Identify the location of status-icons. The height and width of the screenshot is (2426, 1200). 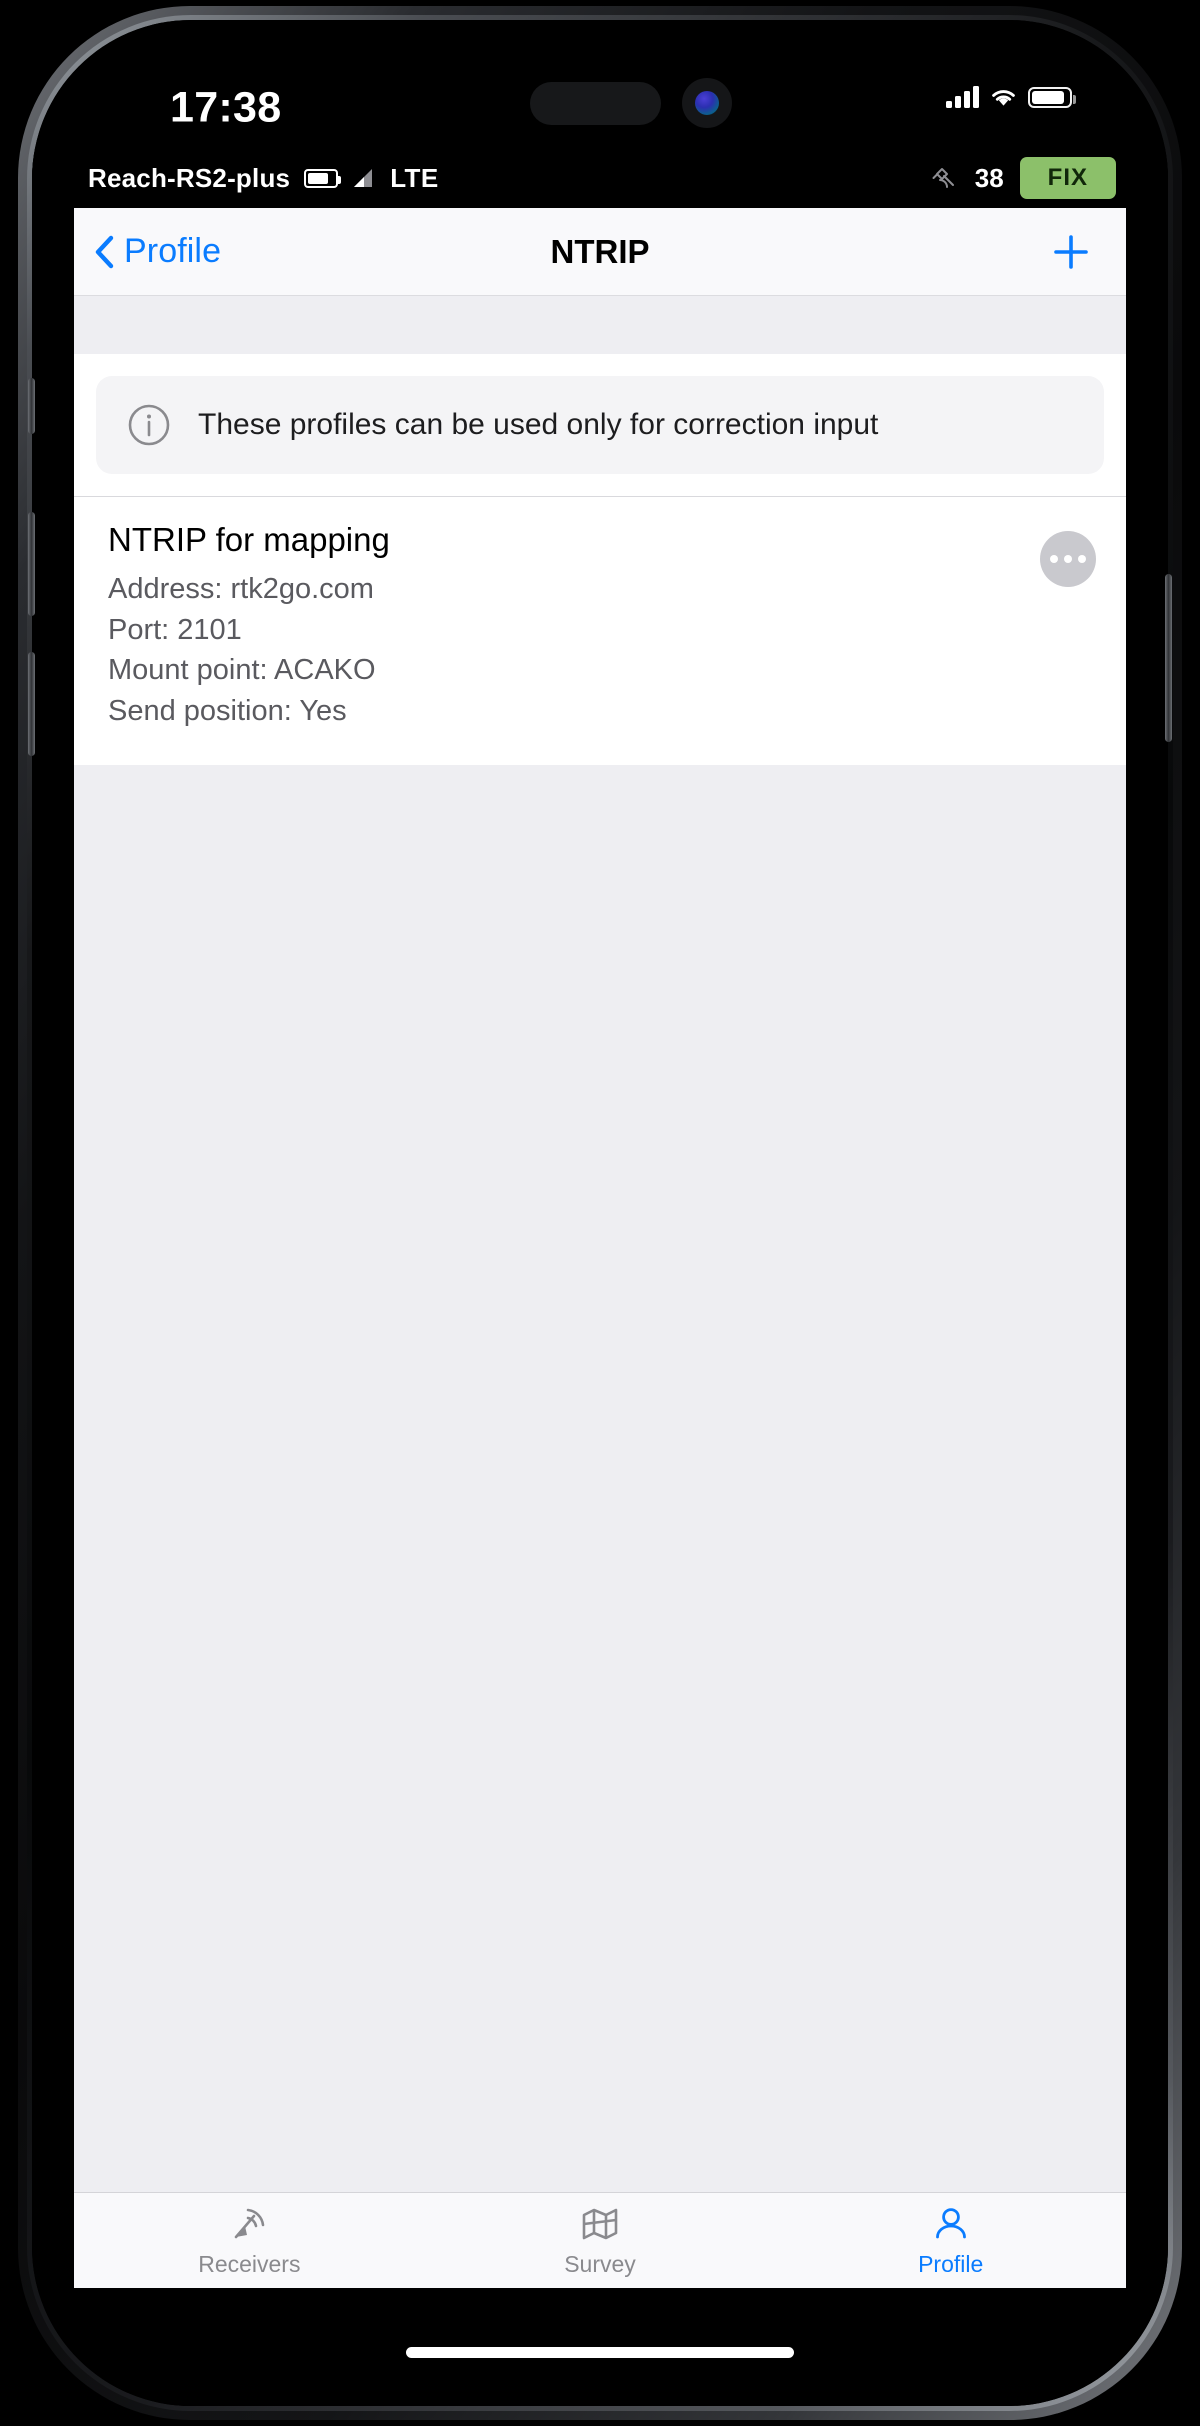
(1011, 97).